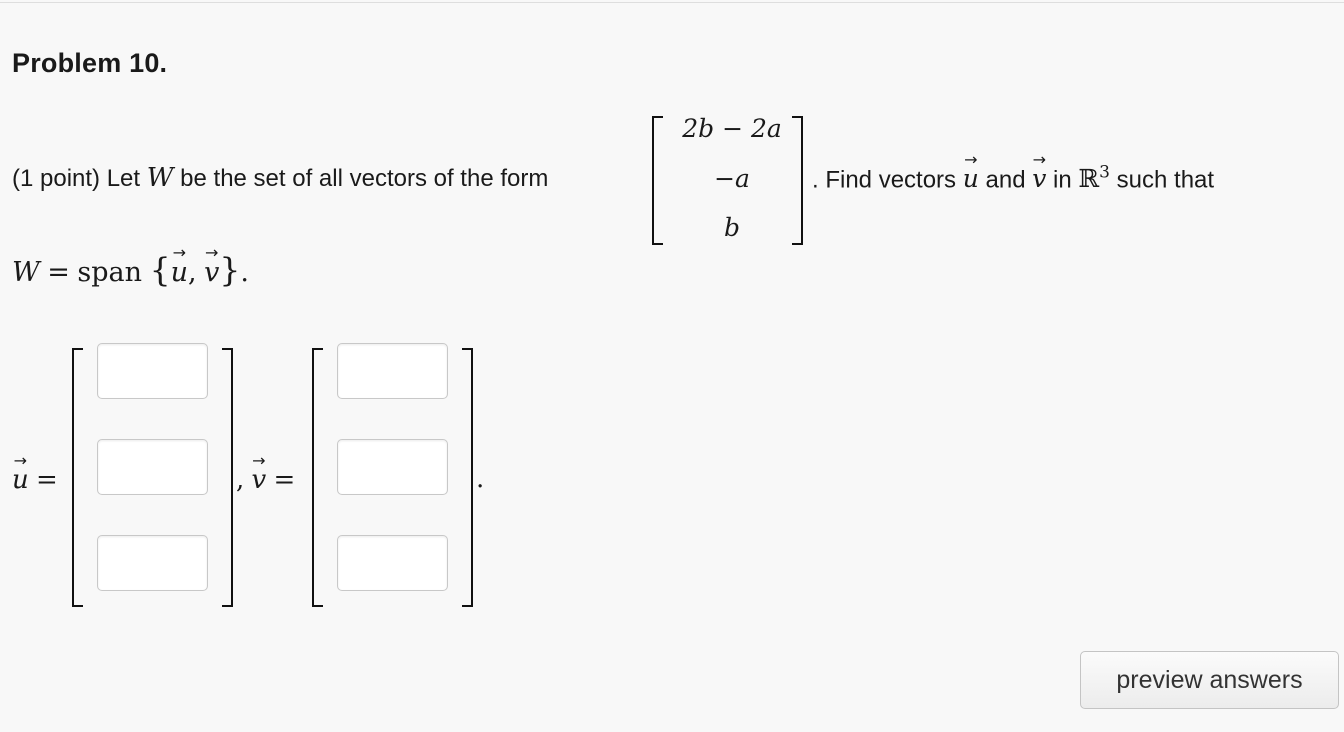 This screenshot has width=1344, height=732. Describe the element at coordinates (110, 272) in the screenshot. I see `span-word: span` at that location.